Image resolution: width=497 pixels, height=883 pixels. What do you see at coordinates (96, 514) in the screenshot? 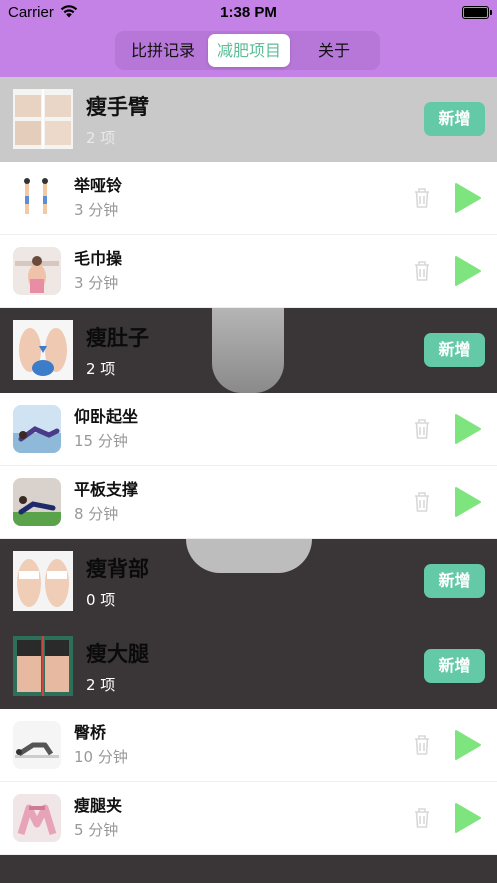
I see `exercise-duration: 8 分钟` at bounding box center [96, 514].